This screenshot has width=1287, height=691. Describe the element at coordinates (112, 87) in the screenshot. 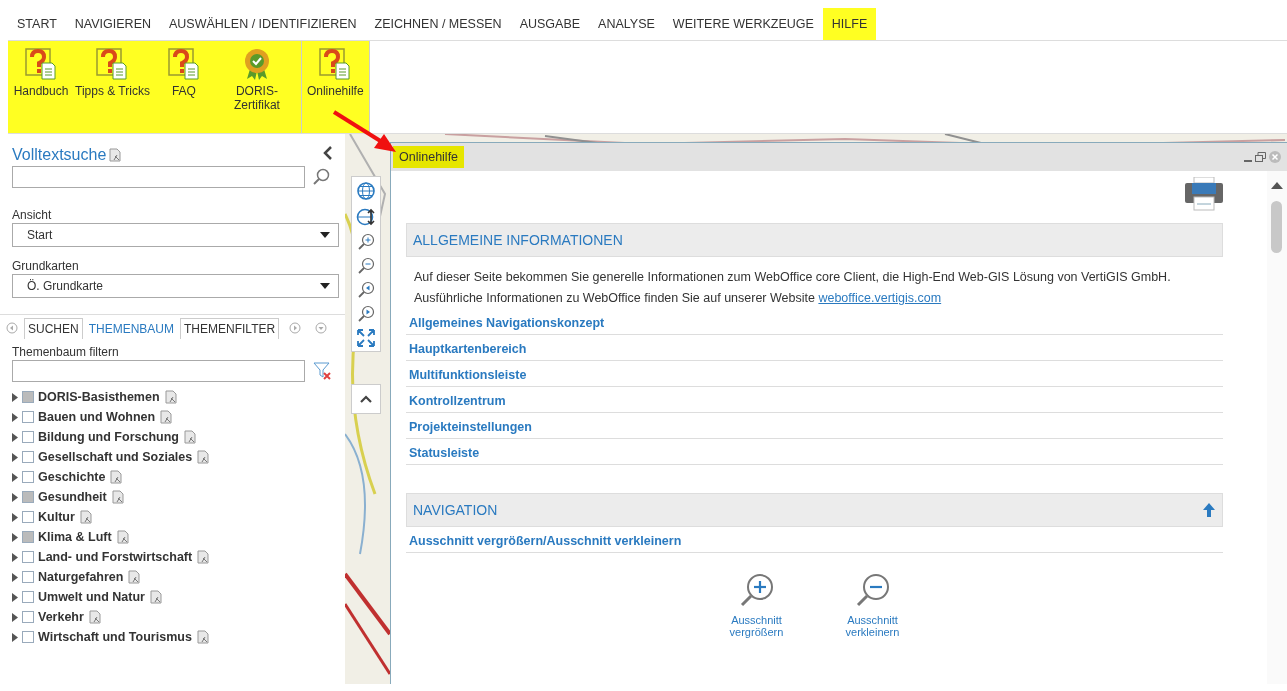

I see `ribbon-button: Tipps & Tricks` at that location.